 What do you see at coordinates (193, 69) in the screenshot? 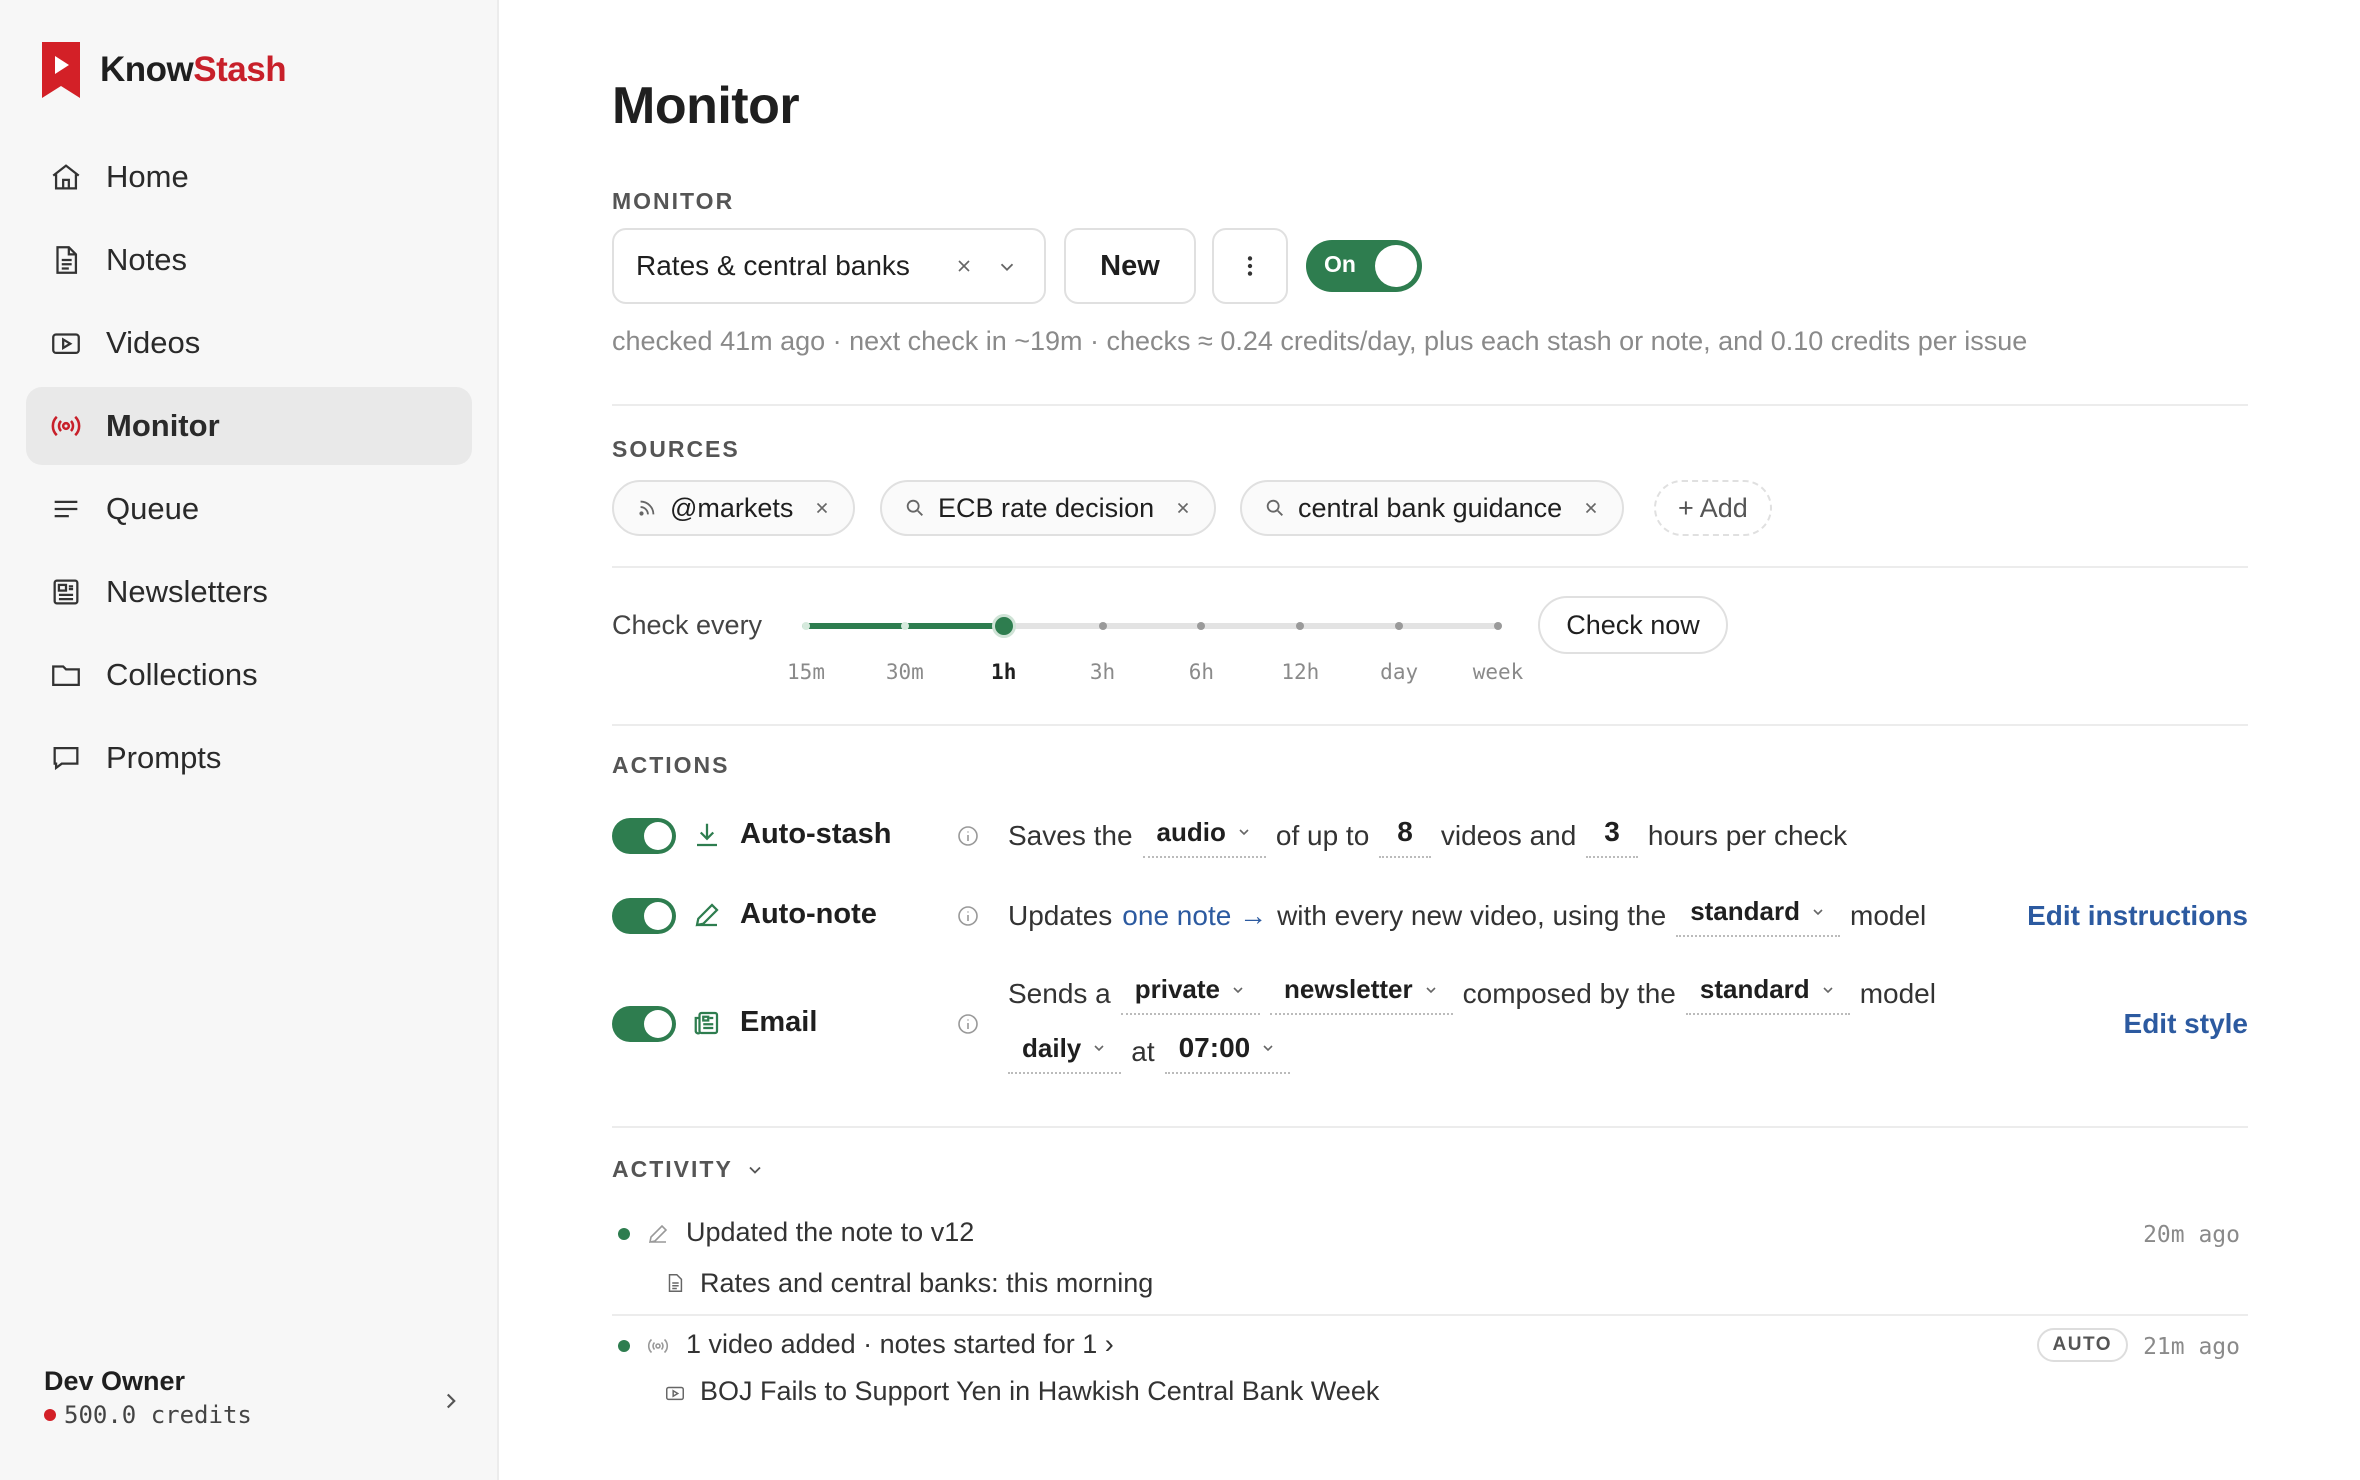
I see `brand-name: KnowStash` at bounding box center [193, 69].